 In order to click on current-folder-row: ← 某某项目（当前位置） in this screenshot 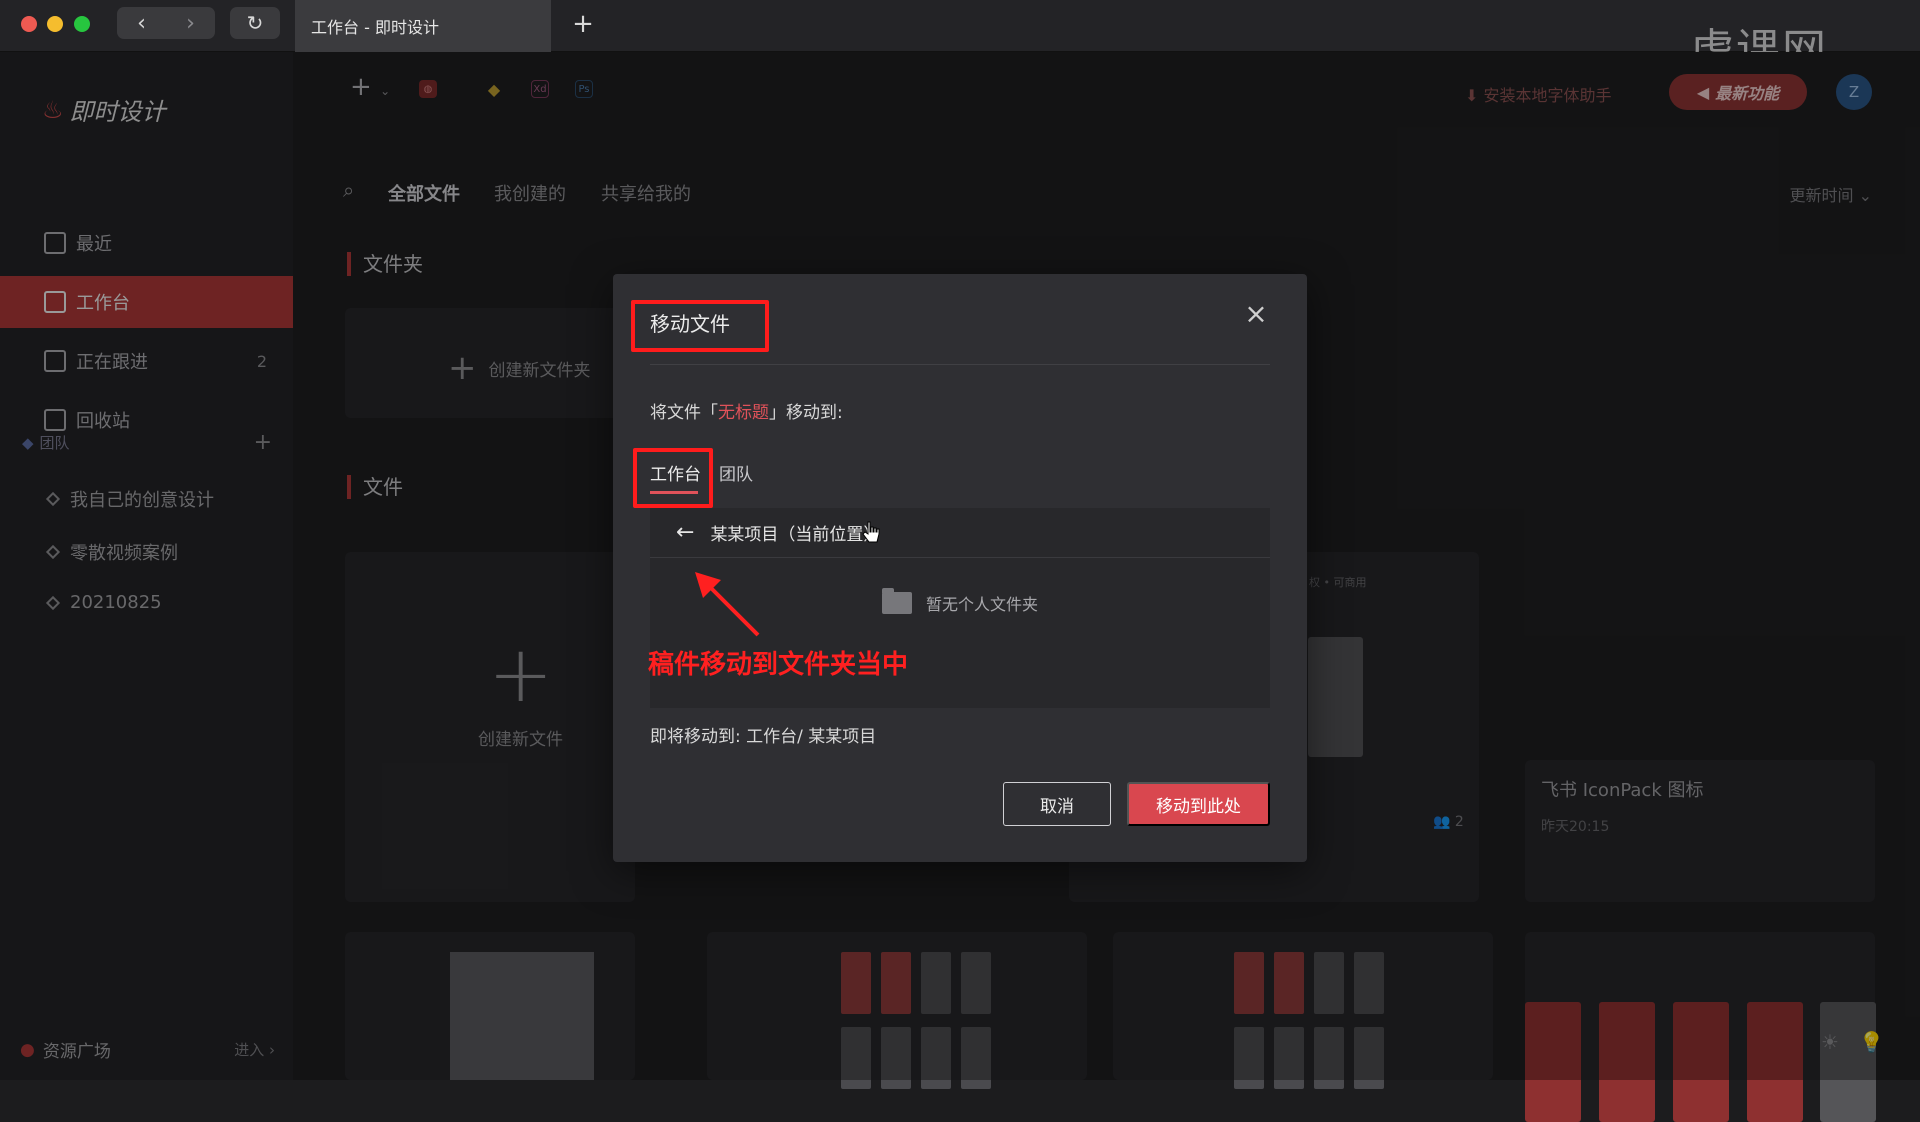, I will do `click(960, 533)`.